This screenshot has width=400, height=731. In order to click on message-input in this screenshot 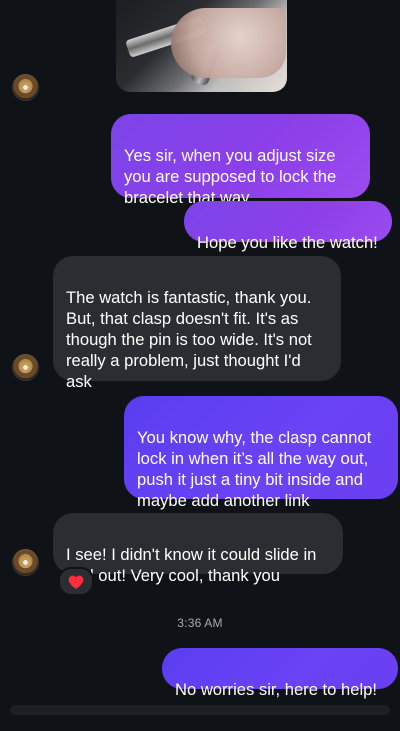, I will do `click(200, 710)`.